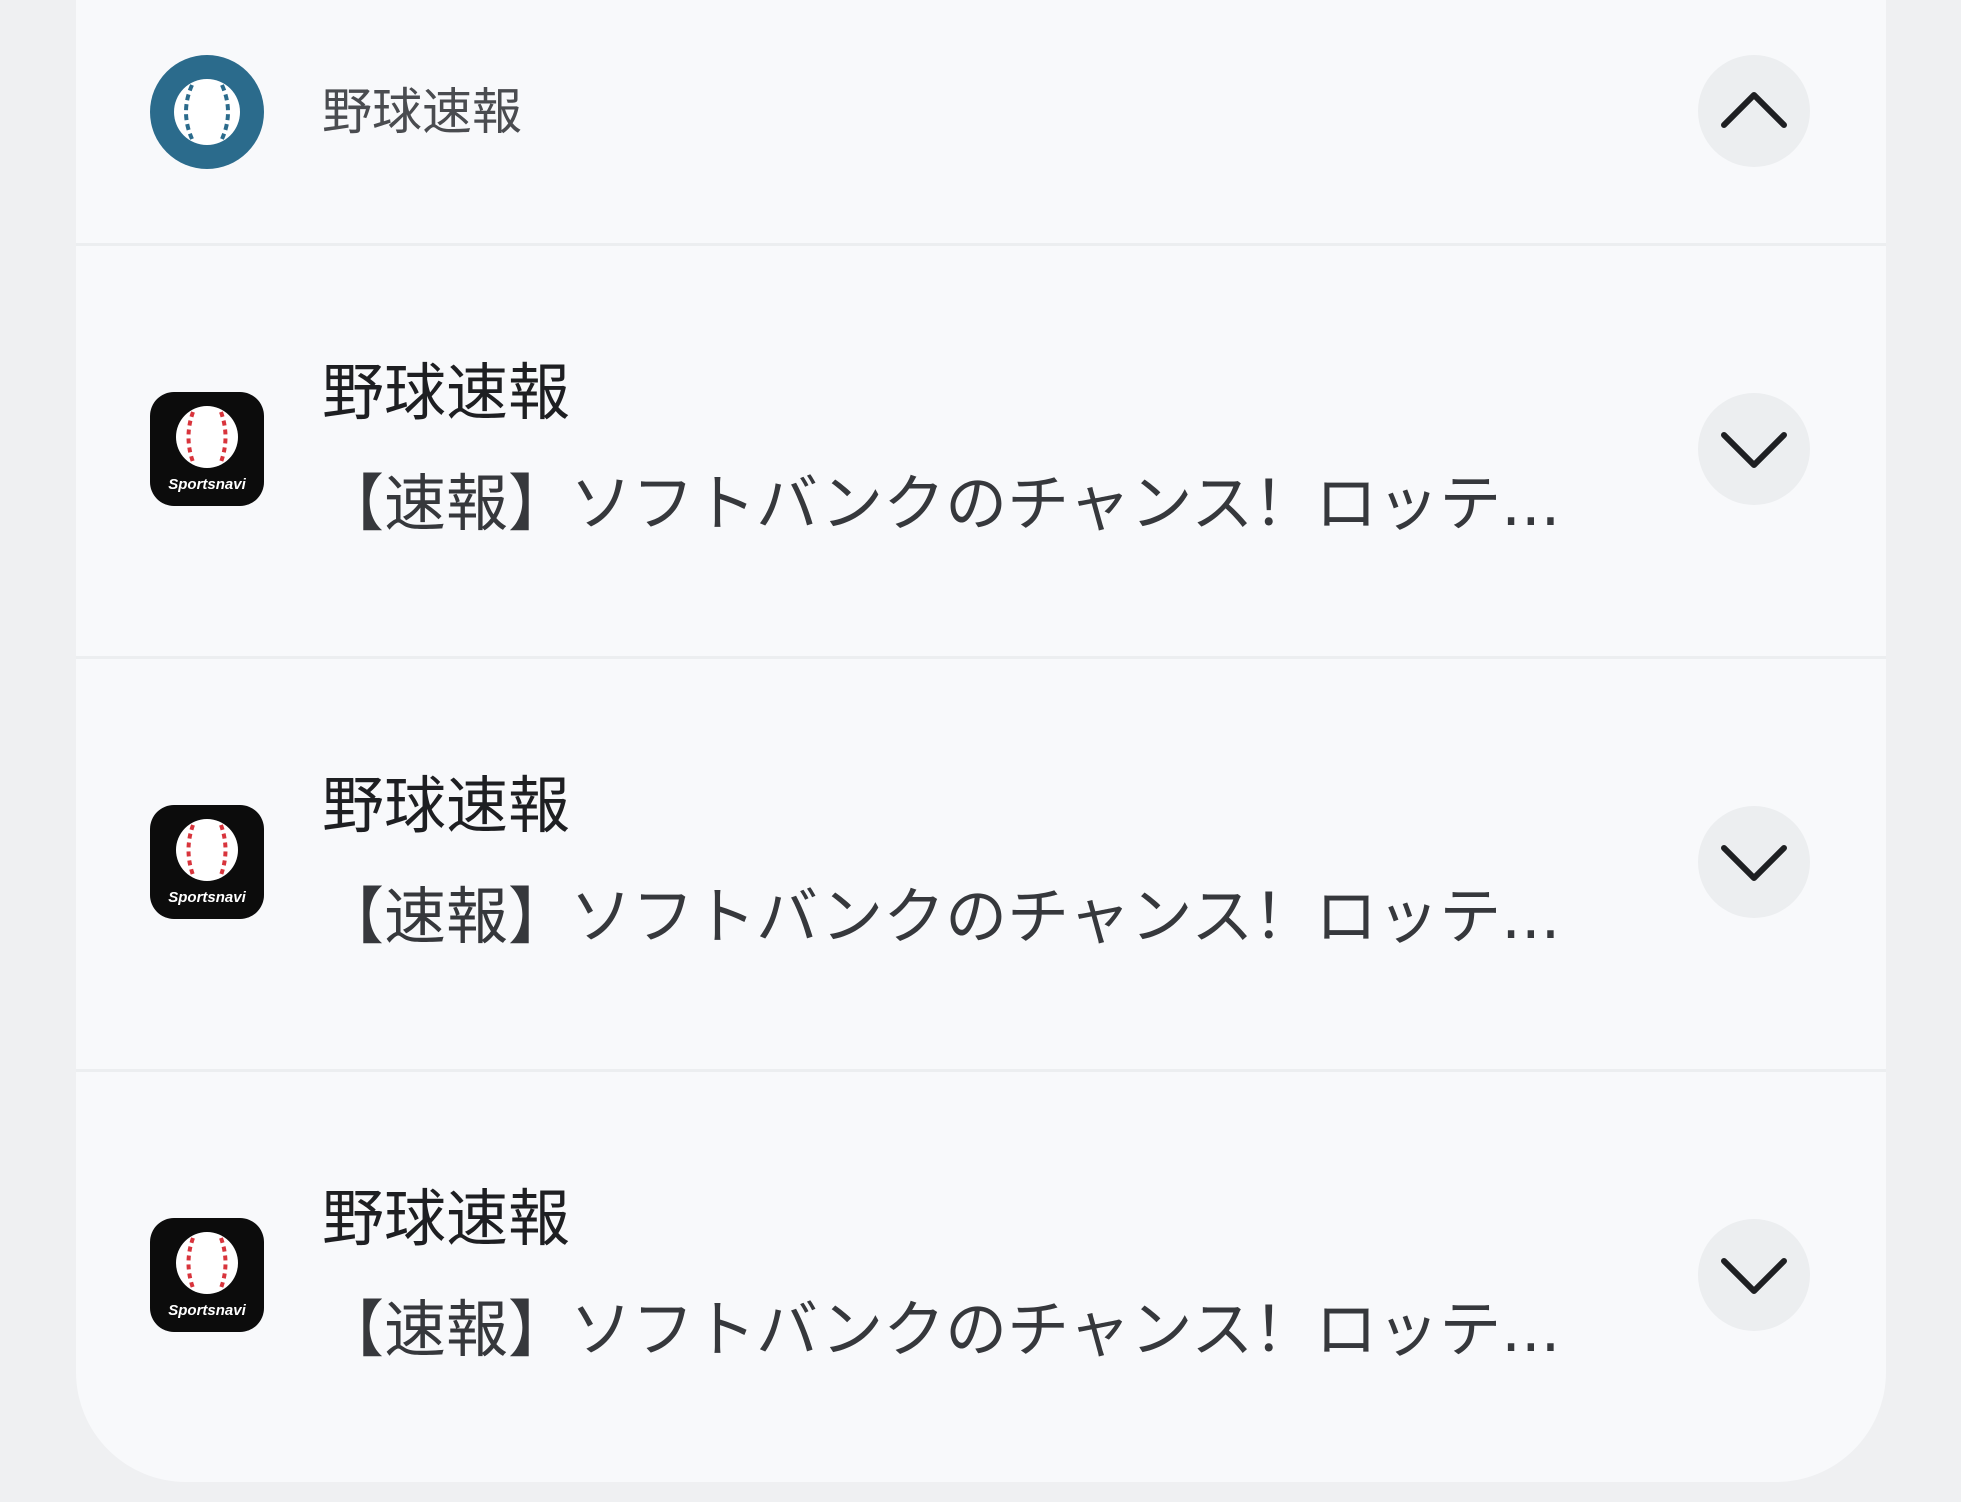 Image resolution: width=1961 pixels, height=1502 pixels. I want to click on baseball-circle-icon, so click(207, 112).